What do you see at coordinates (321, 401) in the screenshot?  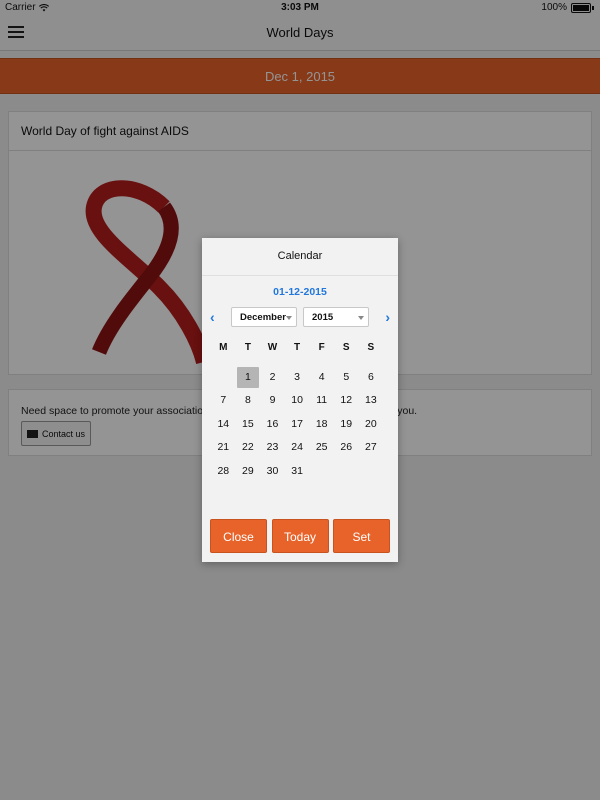 I see `day-cell: 11` at bounding box center [321, 401].